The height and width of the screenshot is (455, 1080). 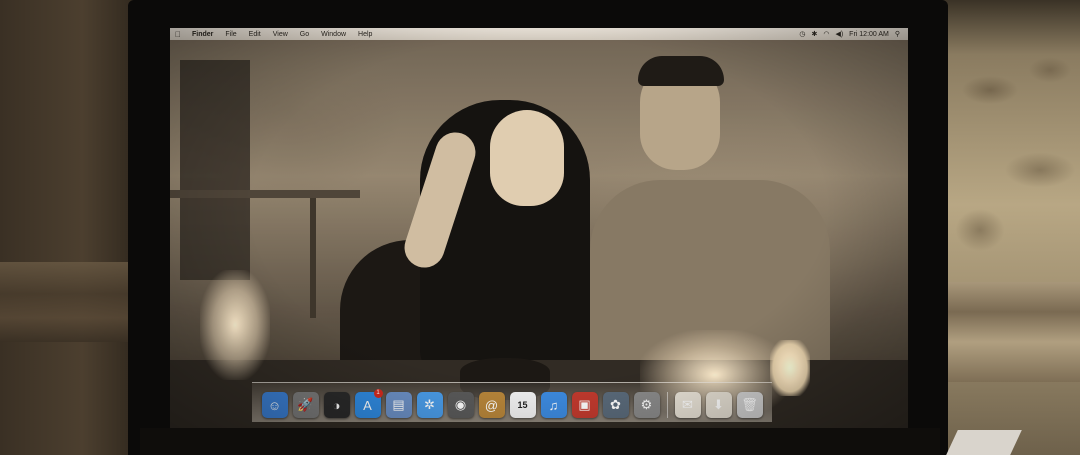 I want to click on dock-itunes-icon: ♫, so click(x=553, y=405).